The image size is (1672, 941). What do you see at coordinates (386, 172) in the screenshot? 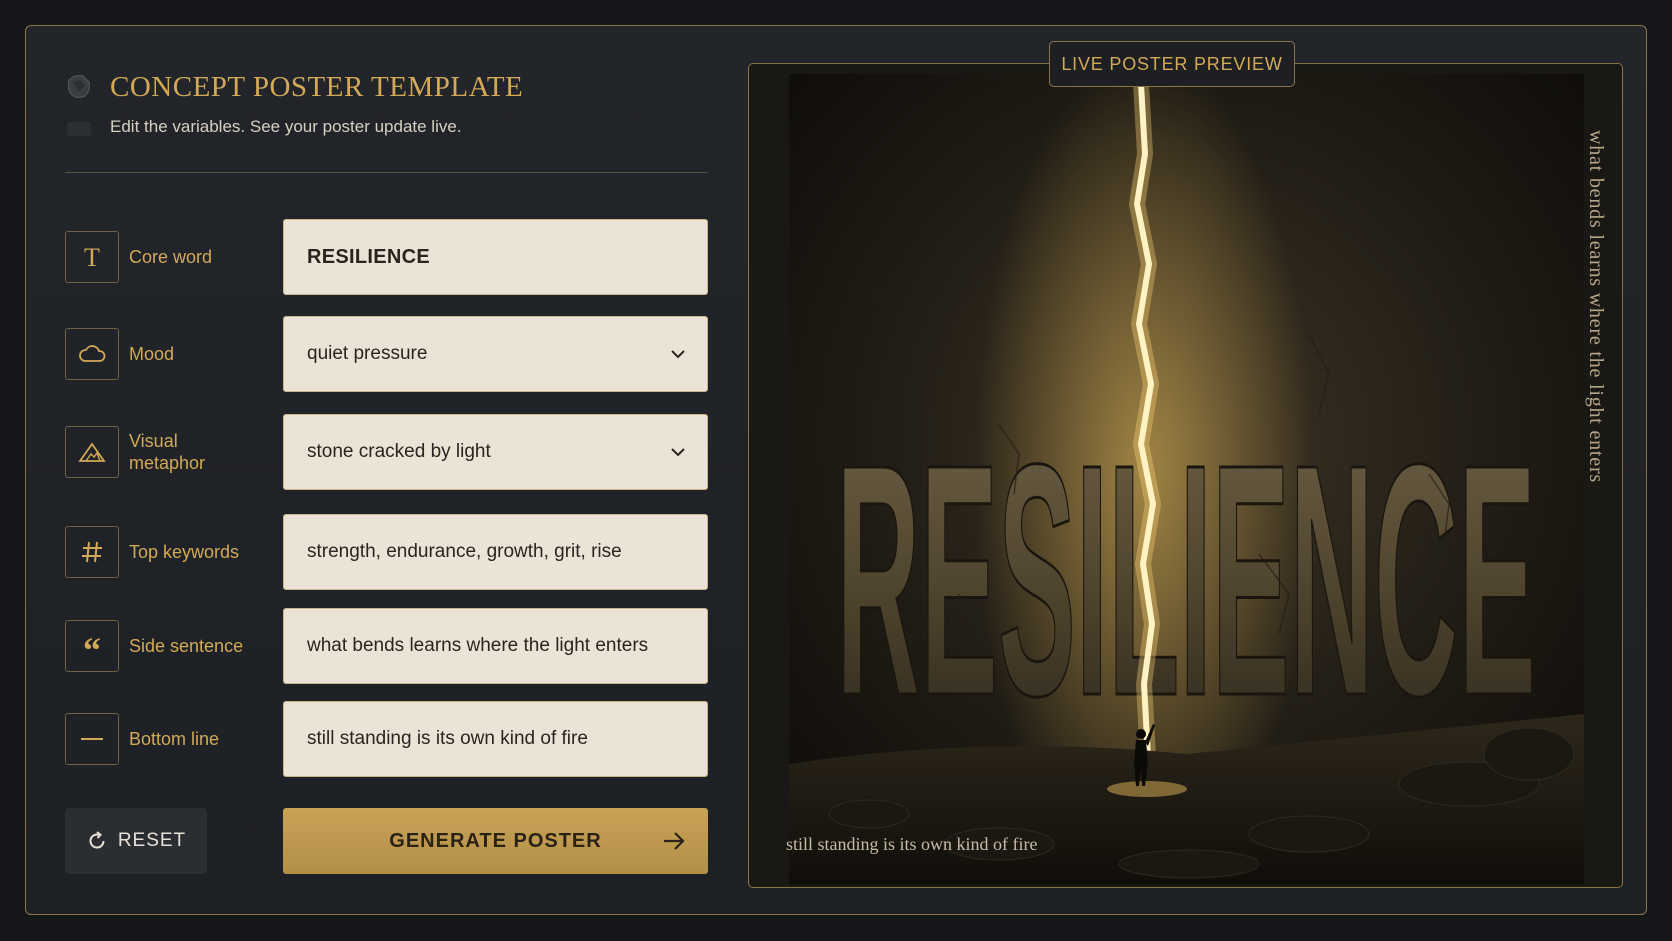
I see `header-divider` at bounding box center [386, 172].